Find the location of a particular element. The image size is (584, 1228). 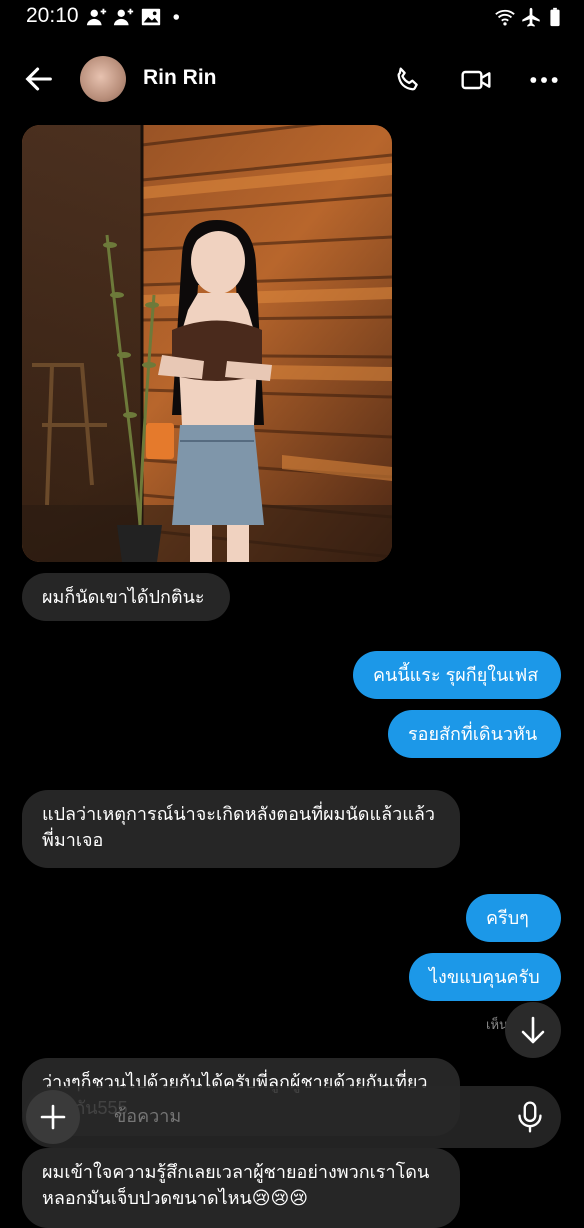

contact-name: Rin Rin is located at coordinates (180, 78).